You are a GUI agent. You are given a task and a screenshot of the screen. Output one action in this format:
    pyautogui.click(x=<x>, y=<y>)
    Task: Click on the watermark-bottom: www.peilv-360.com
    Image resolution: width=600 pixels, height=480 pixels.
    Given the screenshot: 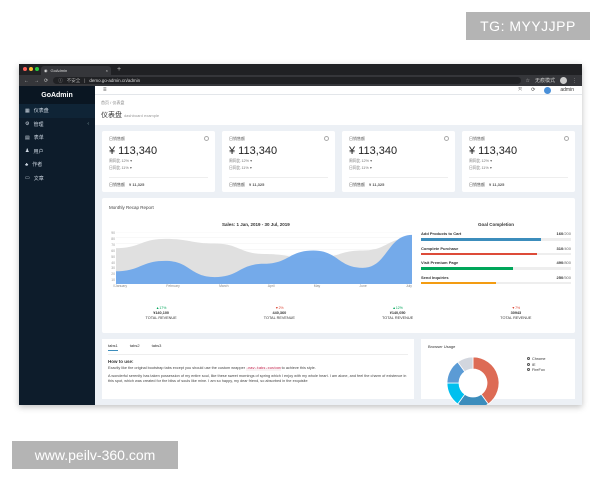 What is the action you would take?
    pyautogui.click(x=95, y=455)
    